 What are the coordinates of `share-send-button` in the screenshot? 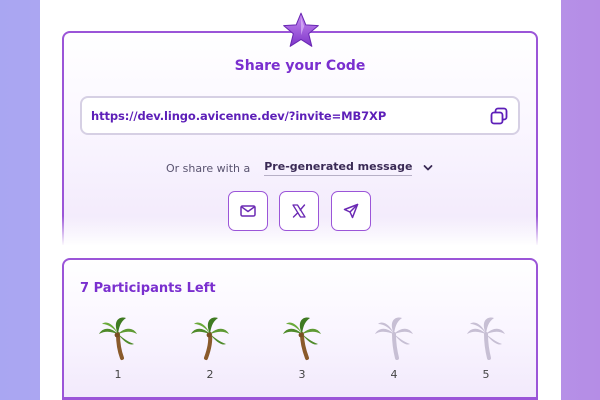 It's located at (351, 211).